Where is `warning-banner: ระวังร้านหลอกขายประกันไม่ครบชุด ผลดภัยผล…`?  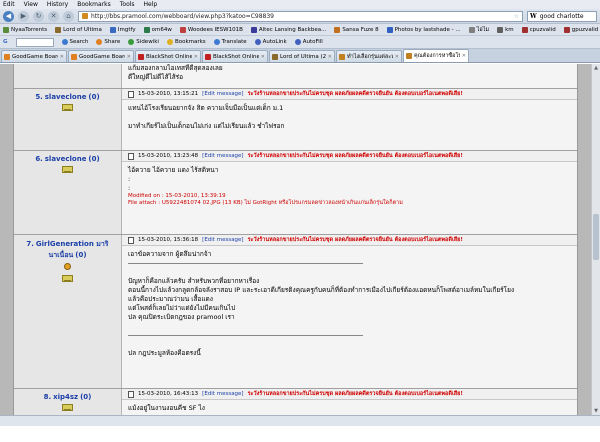
warning-banner: ระวังร้านหลอกขายประกันไม่ครบชุด ผลดภัยผล… is located at coordinates (355, 94).